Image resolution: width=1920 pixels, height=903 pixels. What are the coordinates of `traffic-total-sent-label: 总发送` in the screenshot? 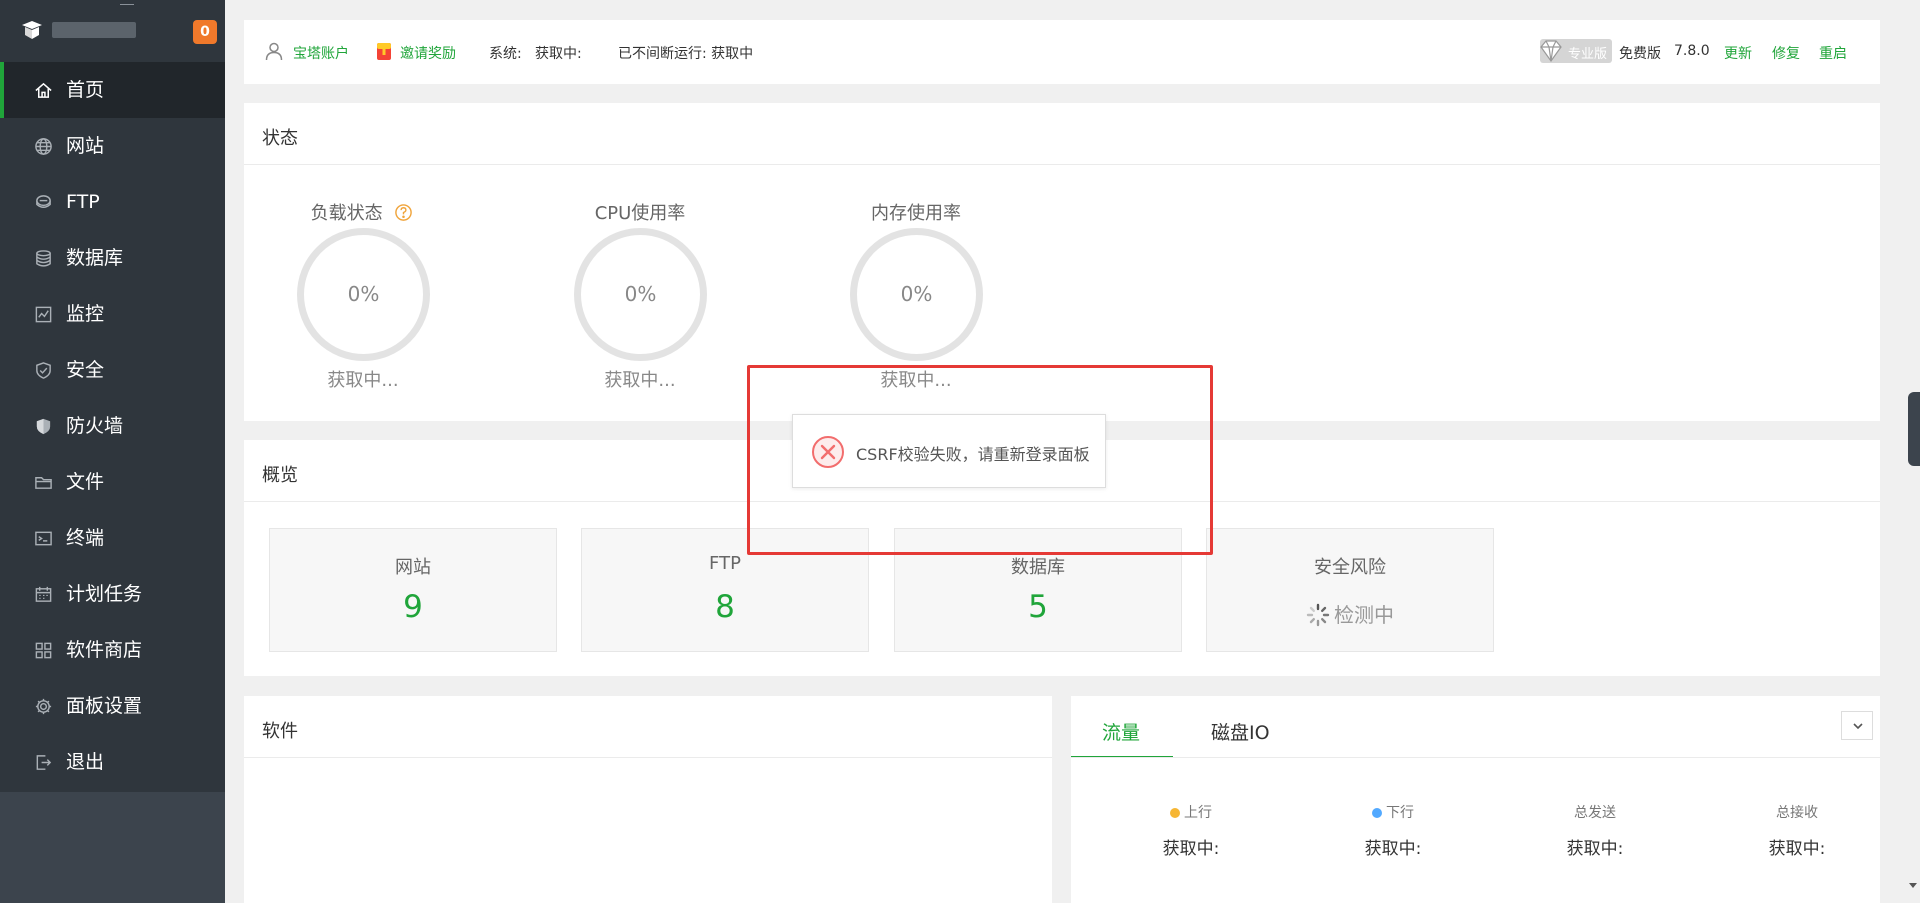 It's located at (1595, 813).